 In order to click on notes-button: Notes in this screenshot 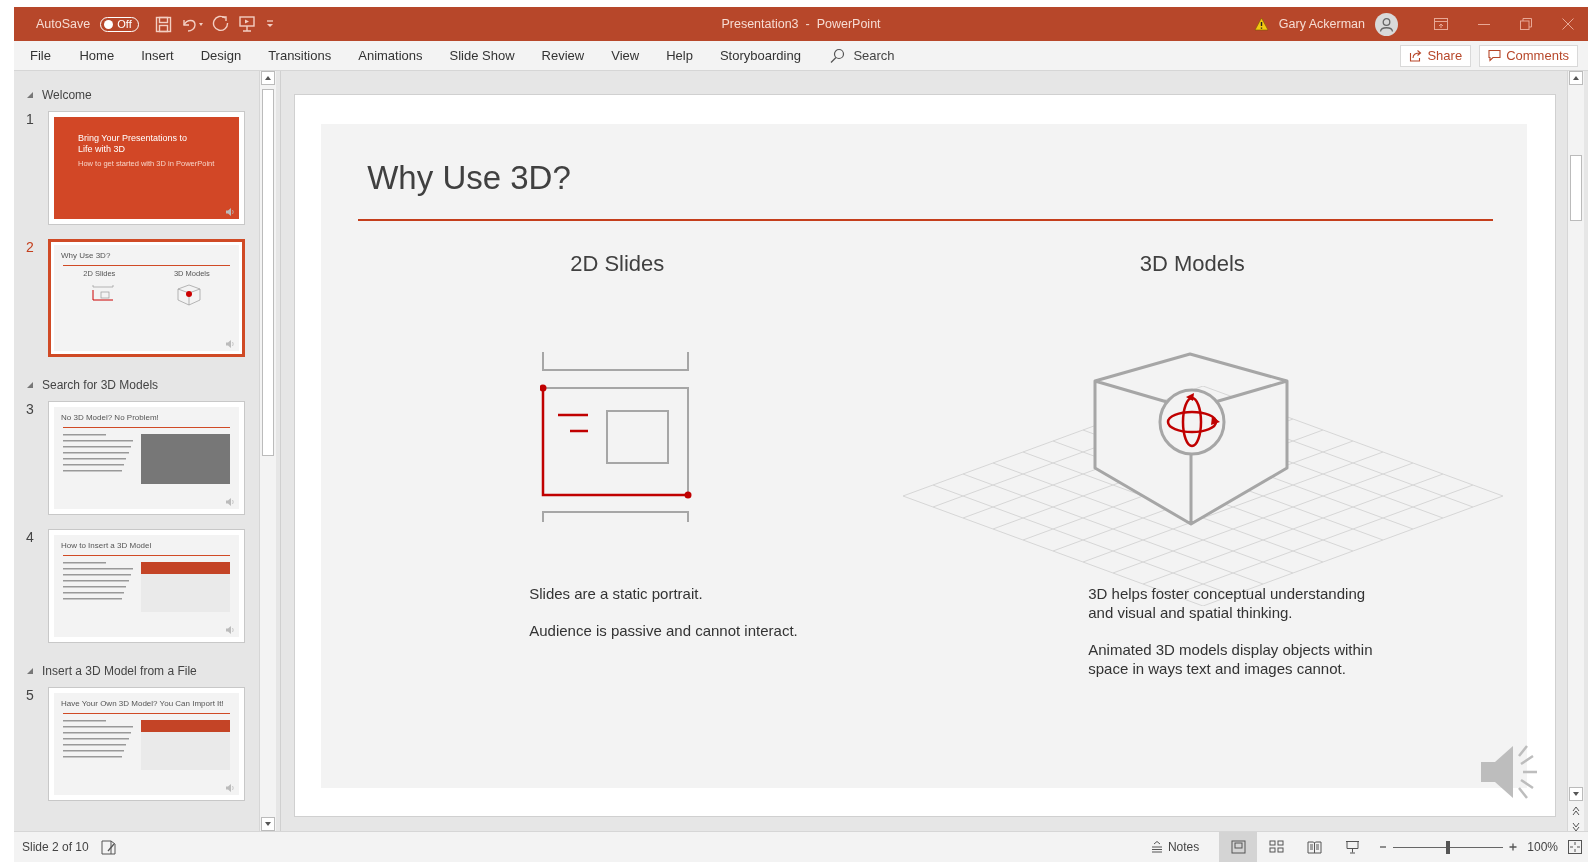, I will do `click(1175, 847)`.